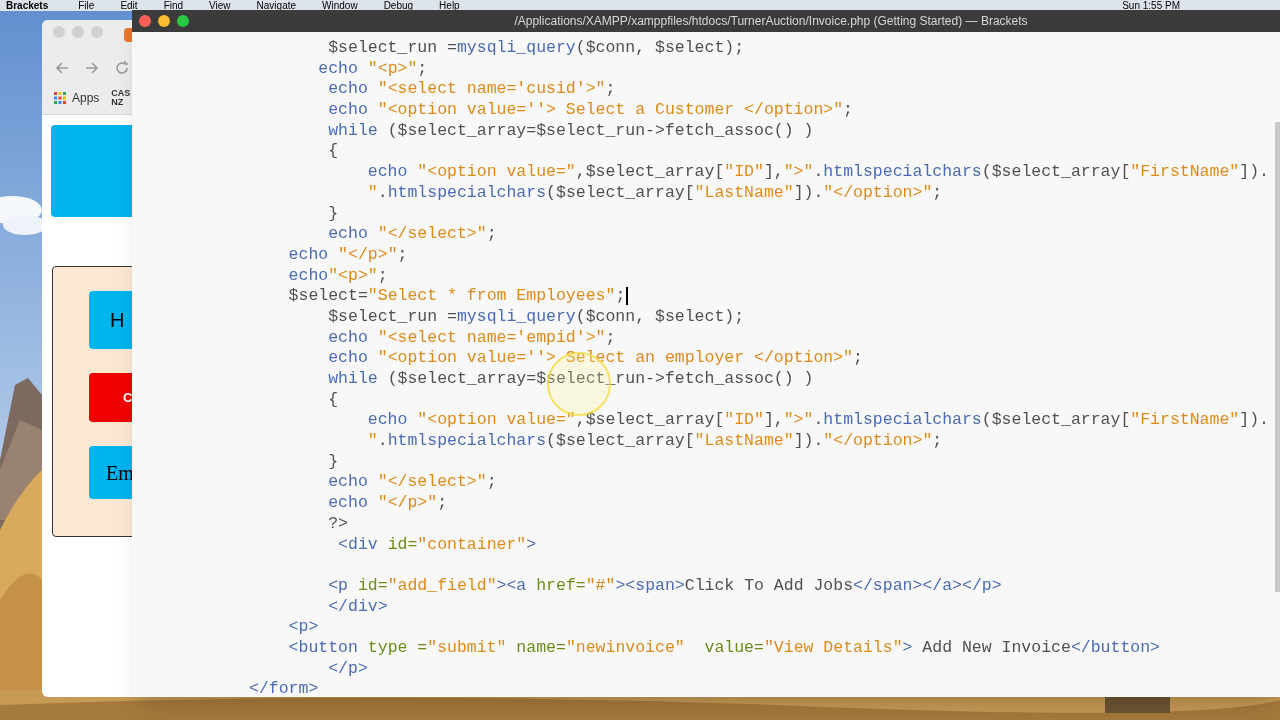 The image size is (1280, 720). I want to click on code-line: </p>, so click(347, 669).